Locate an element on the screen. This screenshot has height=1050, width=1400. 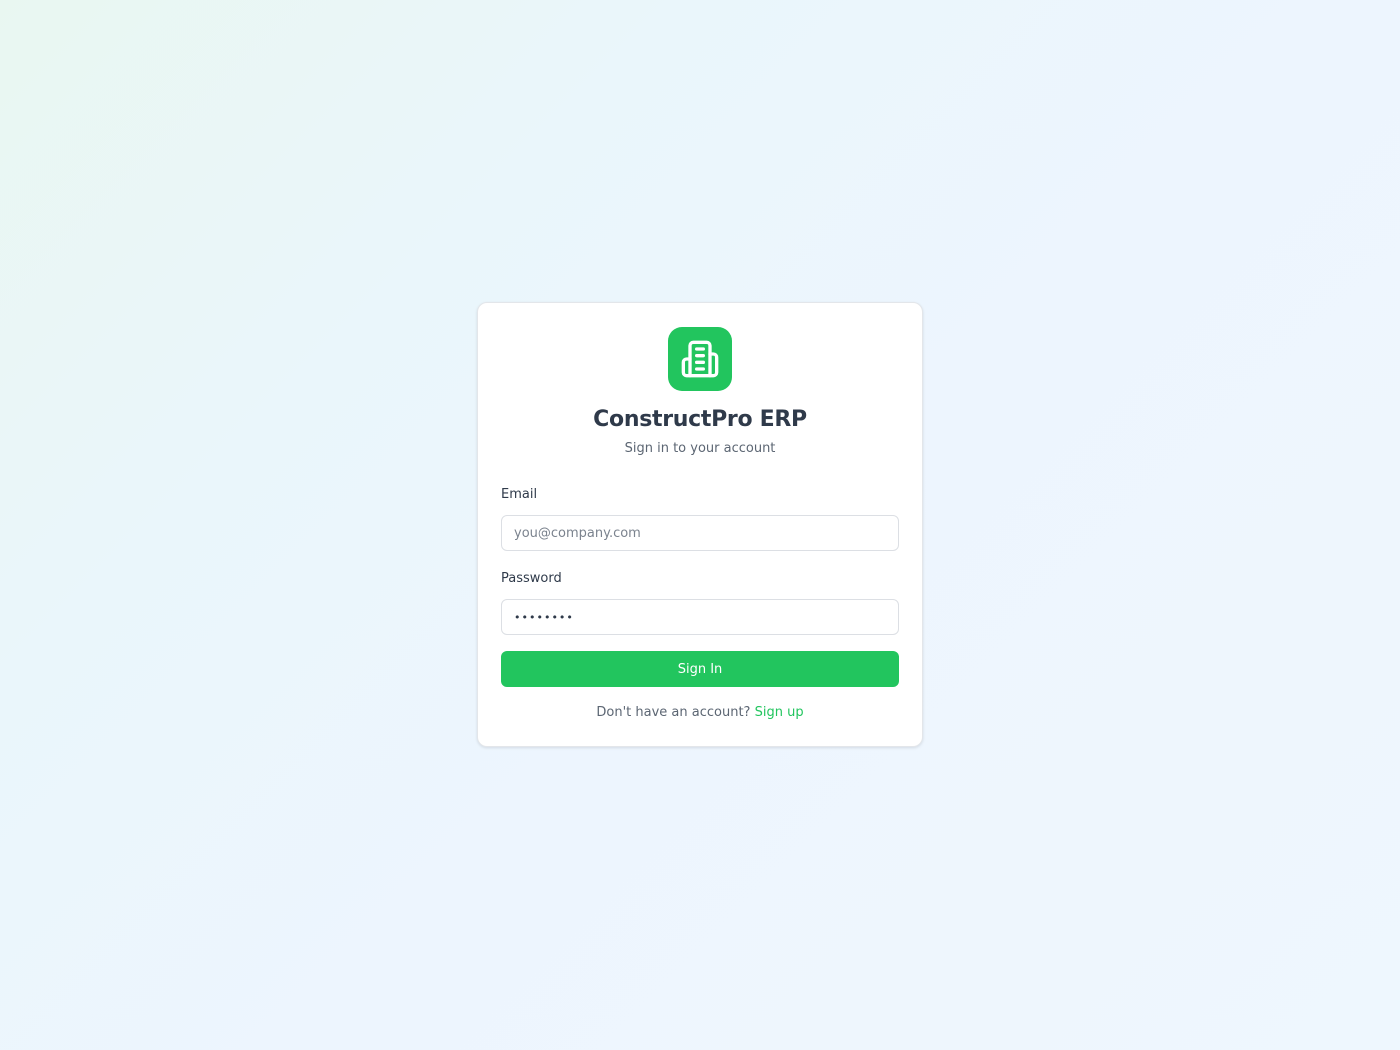
app-subtitle: Sign in to your account is located at coordinates (700, 448).